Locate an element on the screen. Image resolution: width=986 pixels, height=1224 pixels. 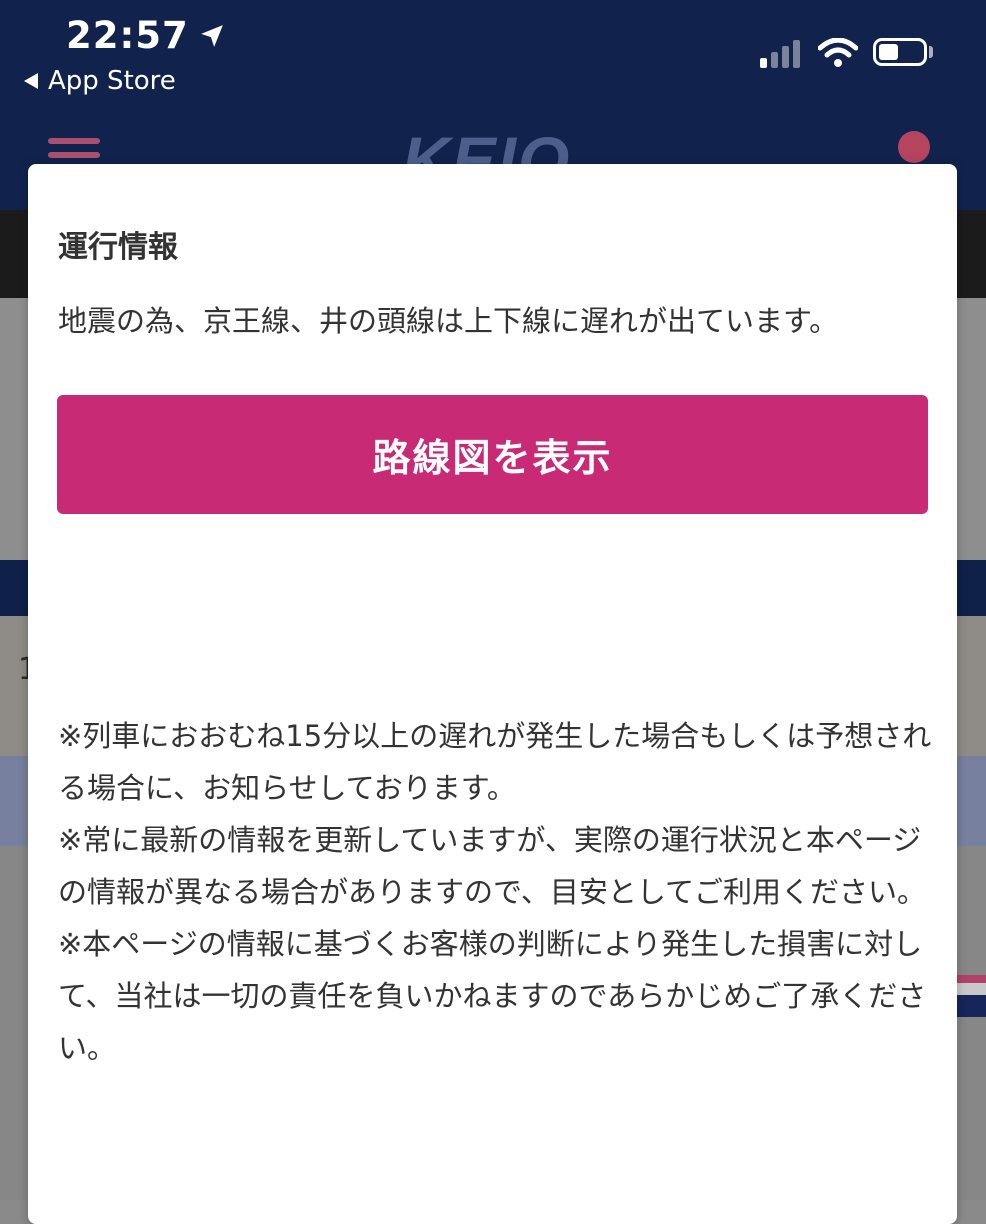
cellular-signal-icon is located at coordinates (780, 54).